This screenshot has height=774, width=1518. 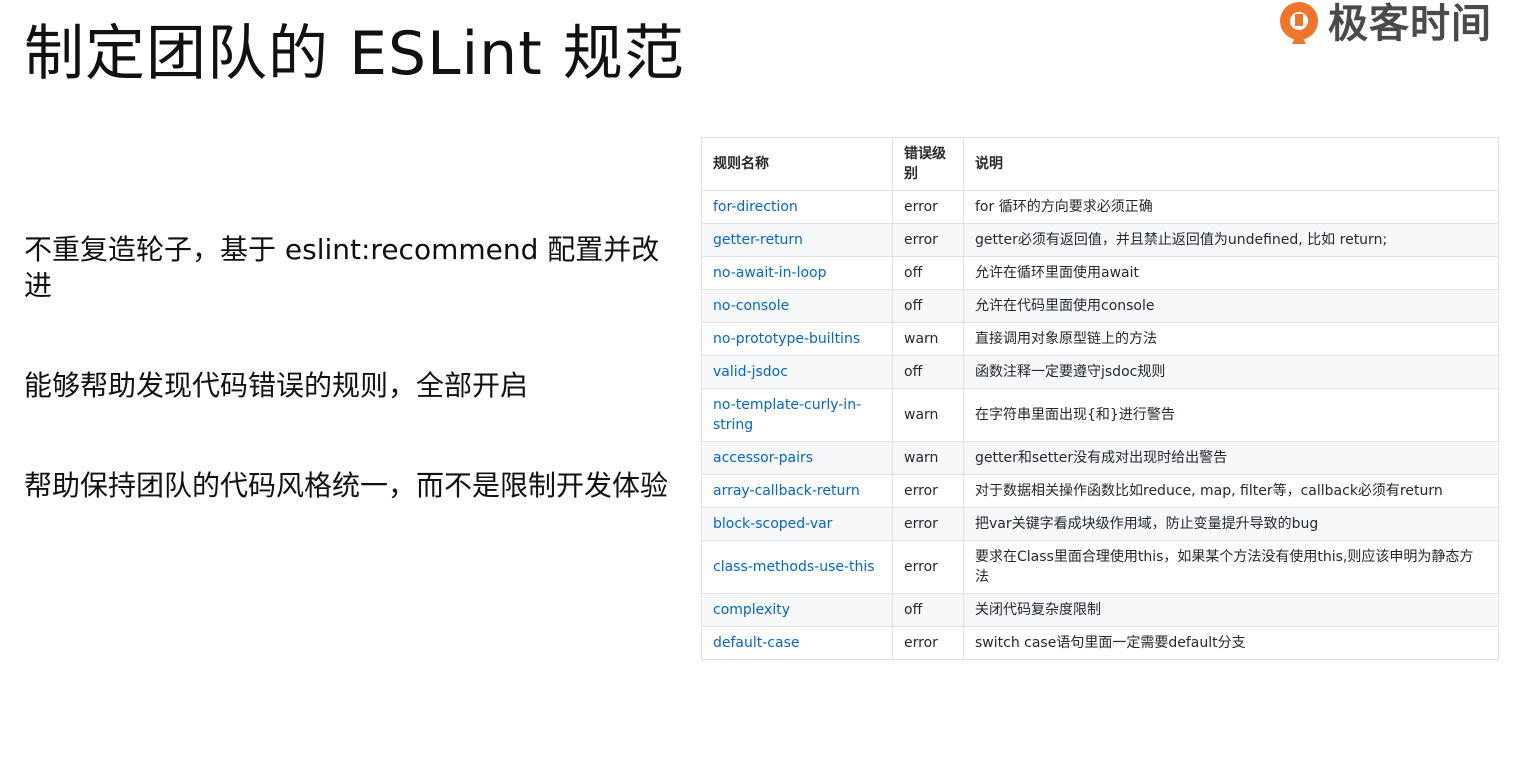 I want to click on geektime-logo-icon, so click(x=1299, y=23).